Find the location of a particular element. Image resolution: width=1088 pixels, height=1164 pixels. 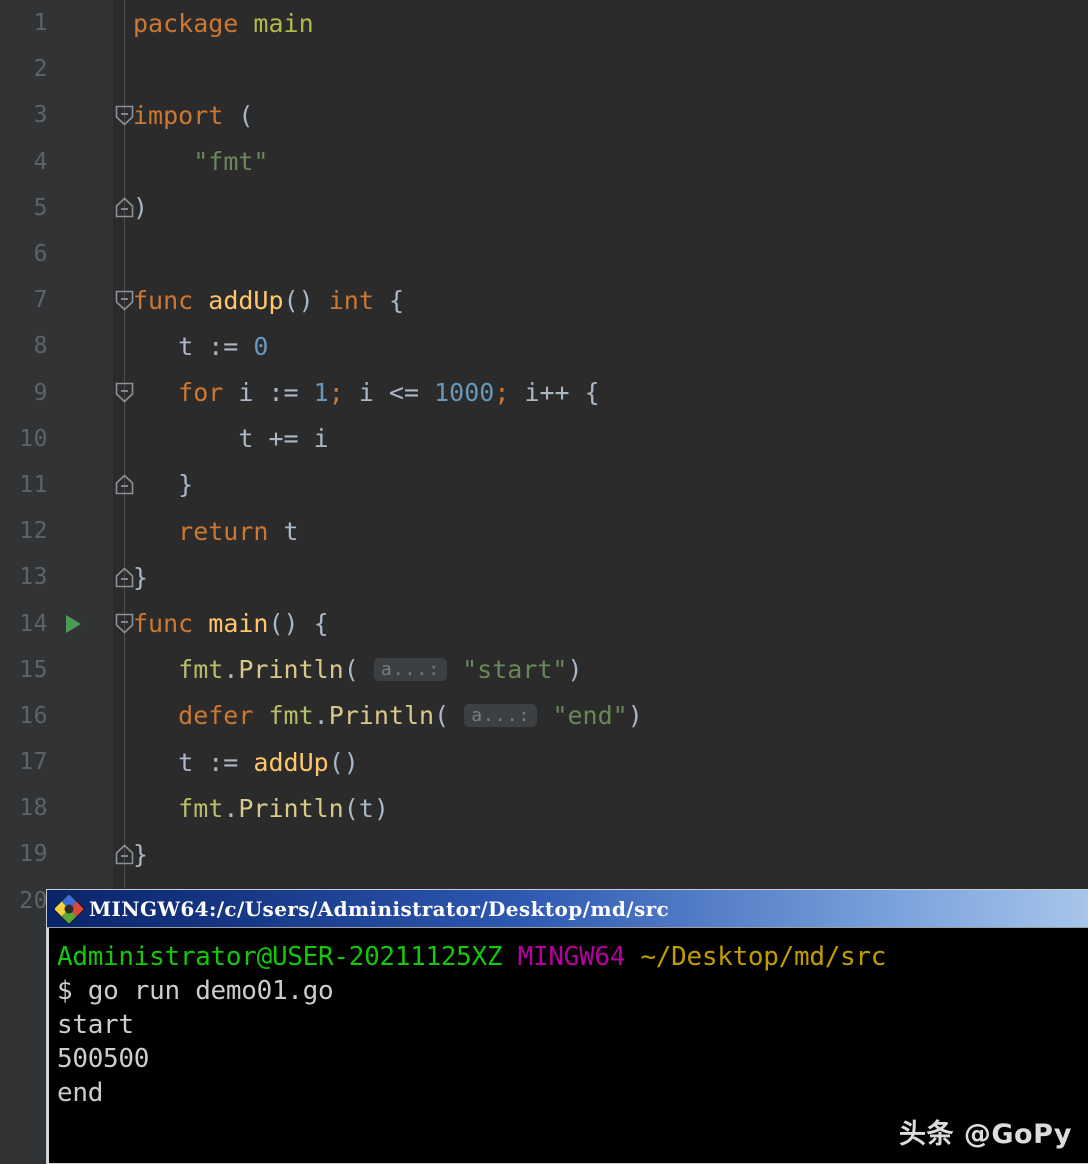

code-line: 2 is located at coordinates (544, 69).